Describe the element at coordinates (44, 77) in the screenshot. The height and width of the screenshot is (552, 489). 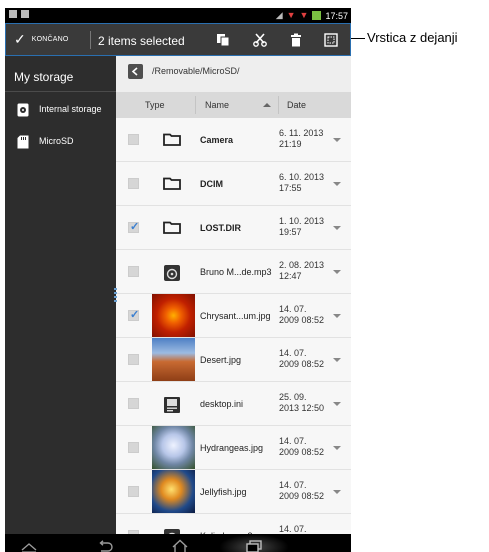
I see `drawer-title: My storage` at that location.